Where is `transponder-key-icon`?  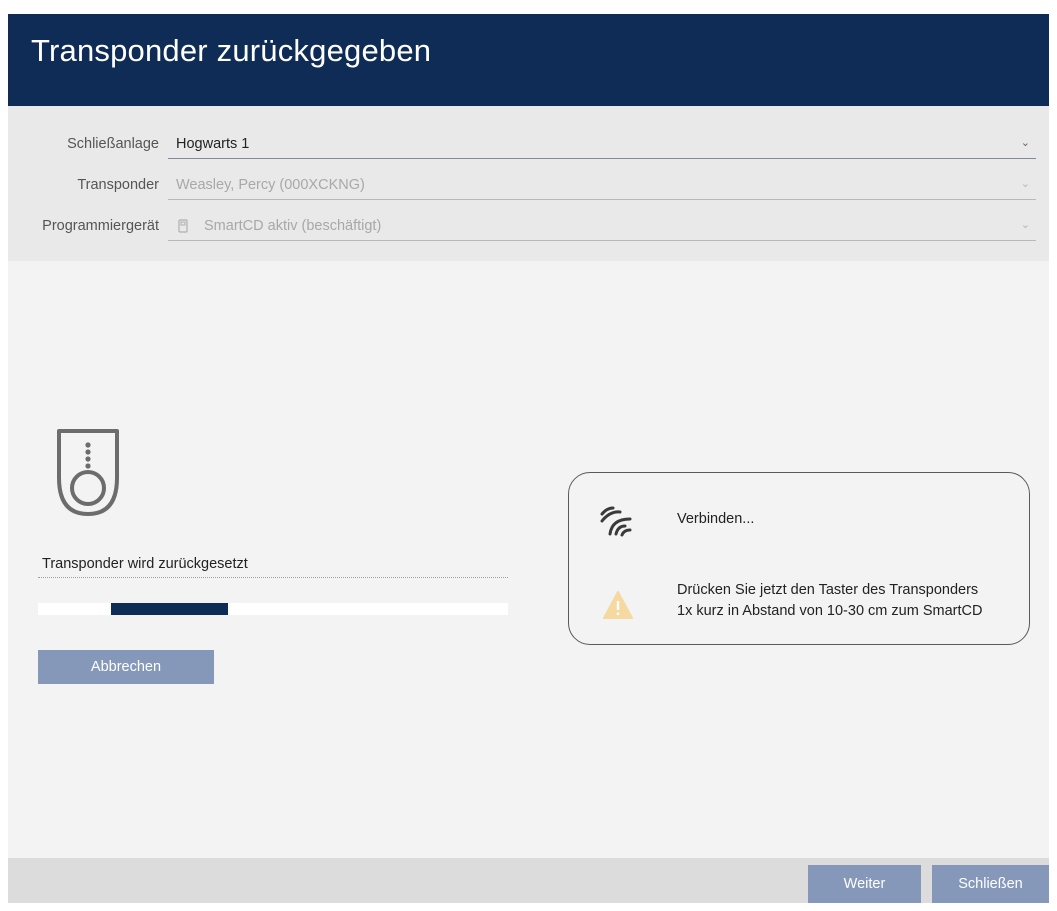 transponder-key-icon is located at coordinates (88, 475).